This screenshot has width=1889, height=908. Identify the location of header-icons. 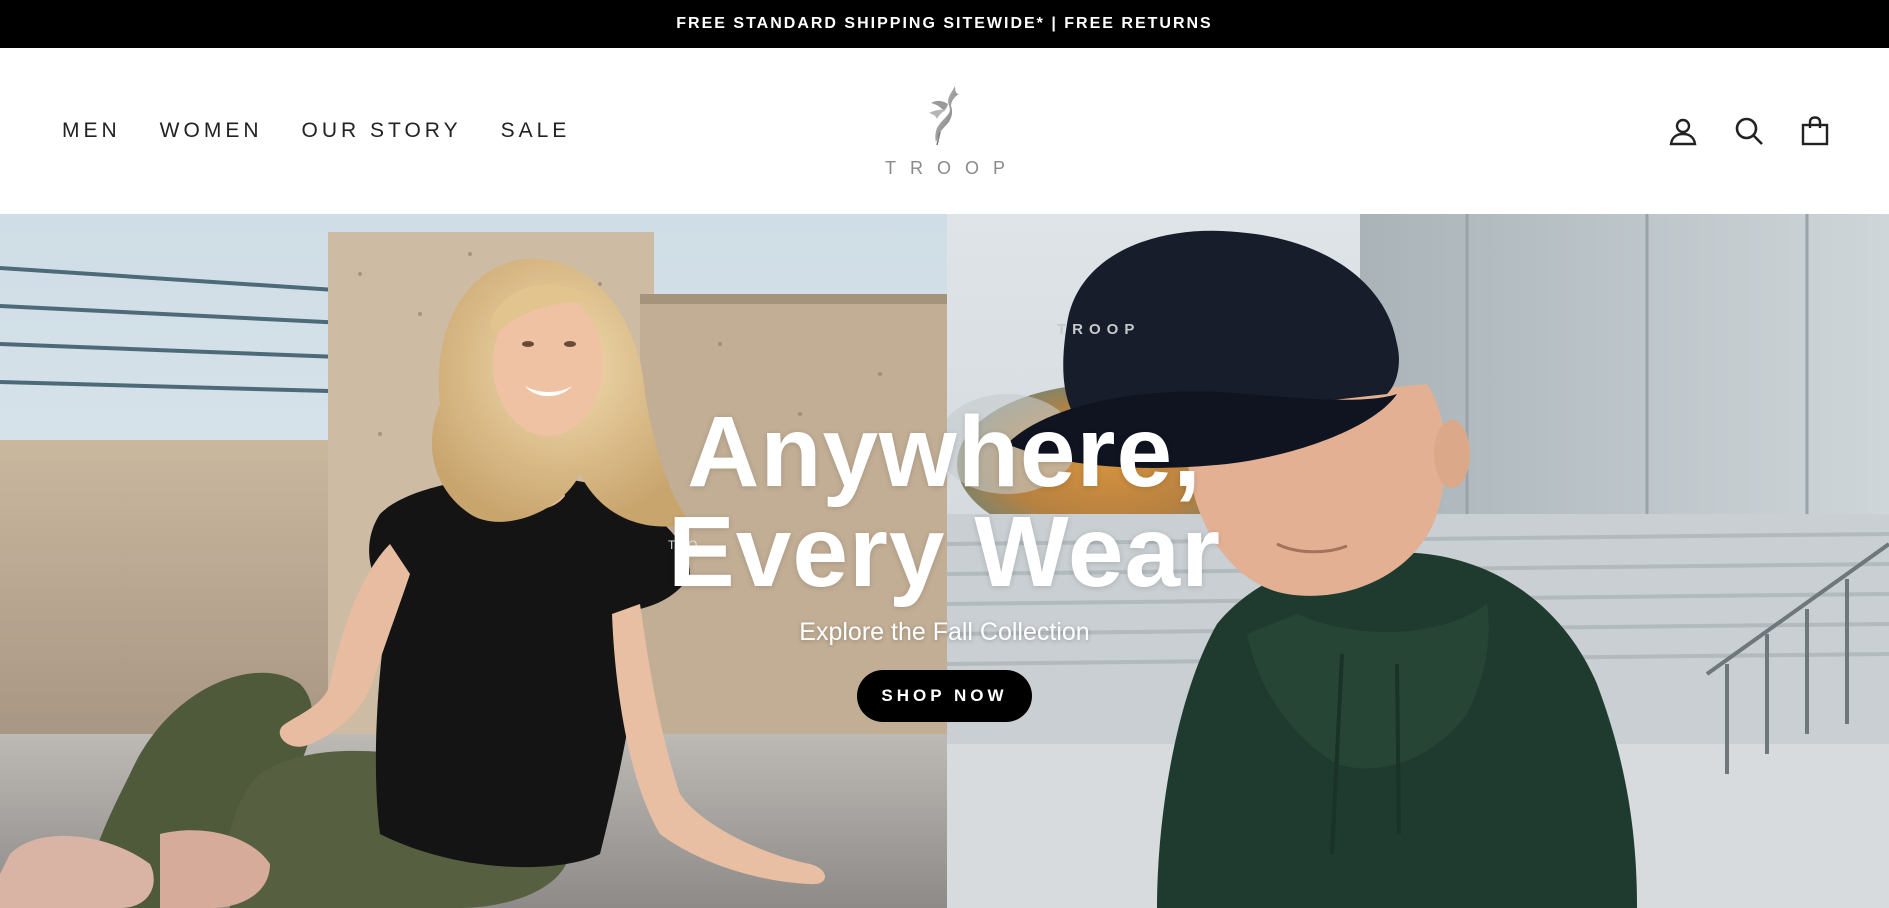
(1749, 131).